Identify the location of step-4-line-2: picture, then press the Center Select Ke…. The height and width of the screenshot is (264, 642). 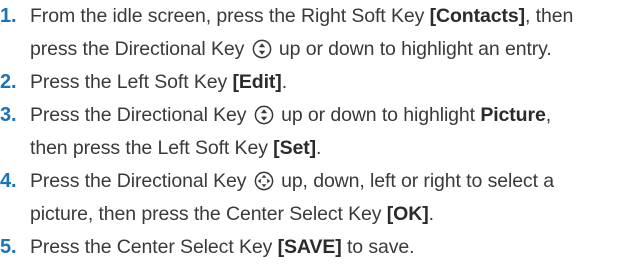
(321, 214).